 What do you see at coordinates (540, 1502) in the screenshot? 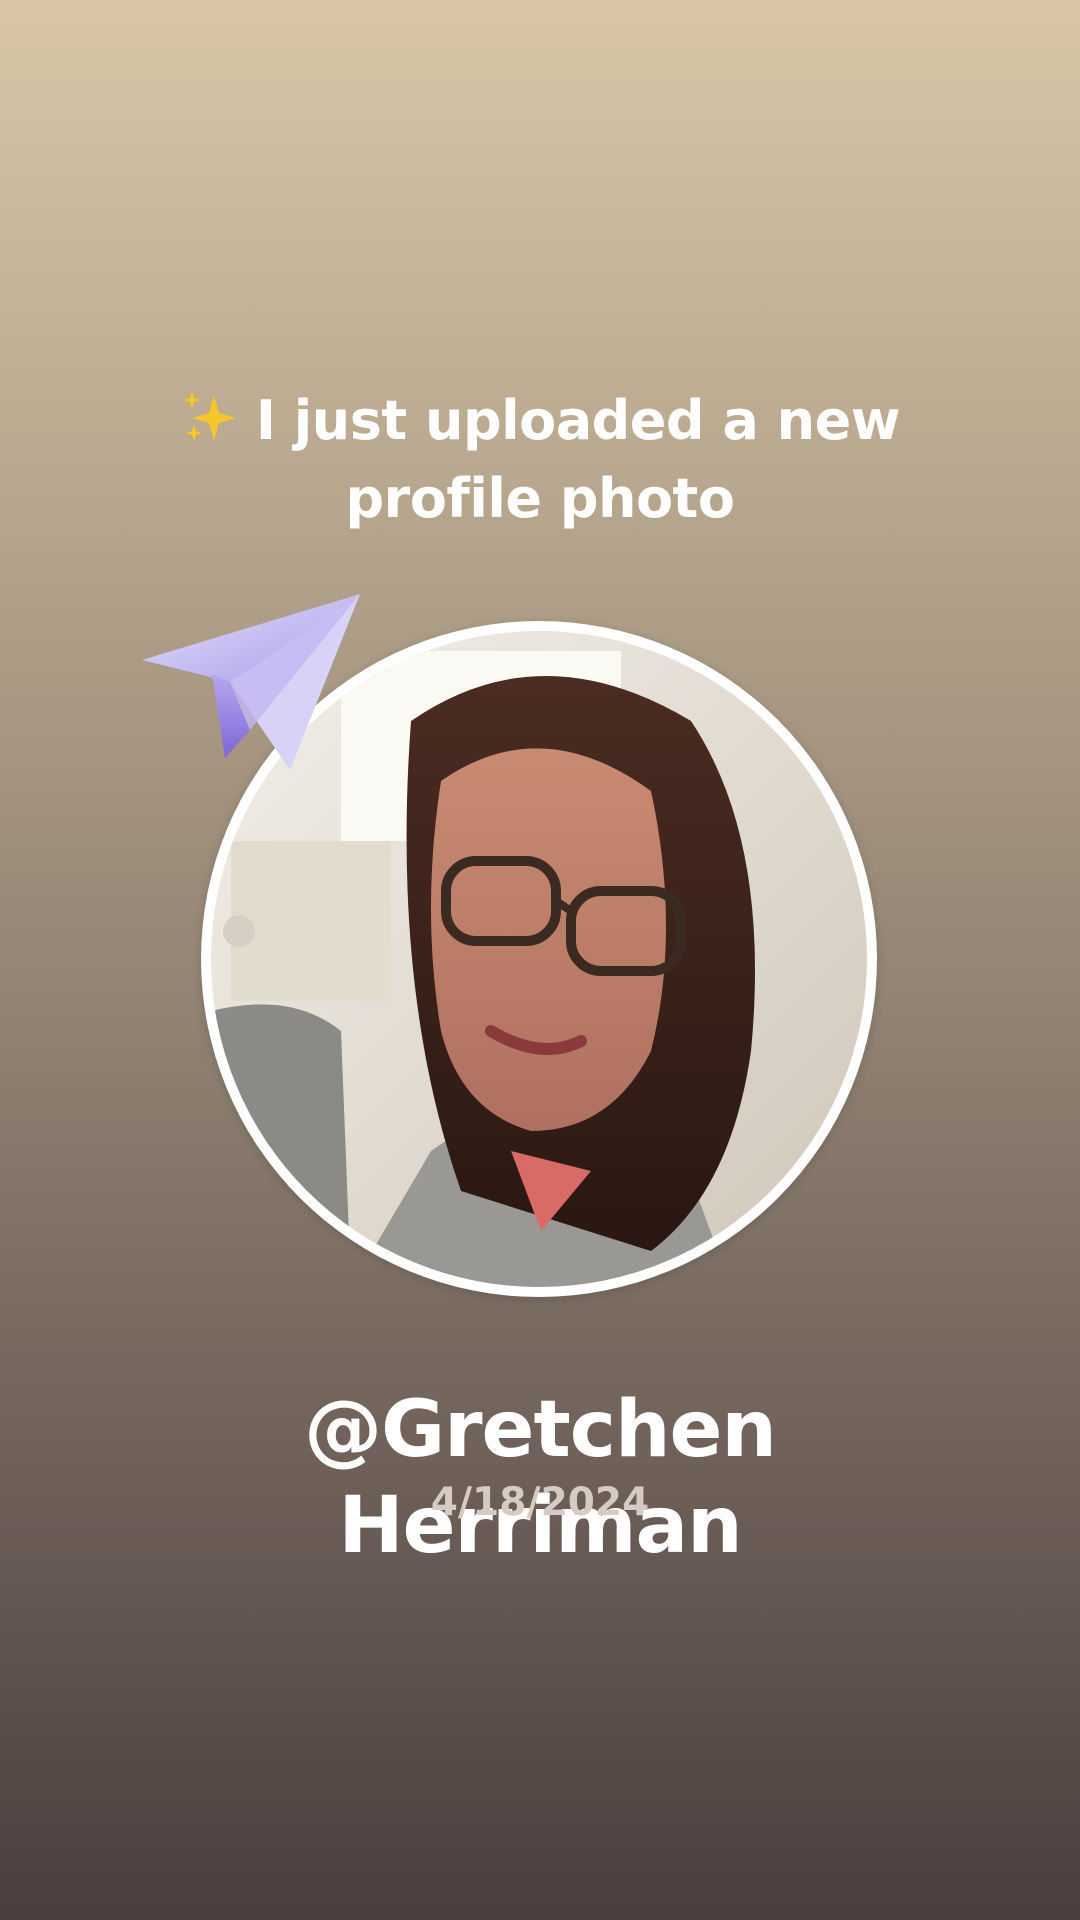
I see `post-date: 4/18/2024` at bounding box center [540, 1502].